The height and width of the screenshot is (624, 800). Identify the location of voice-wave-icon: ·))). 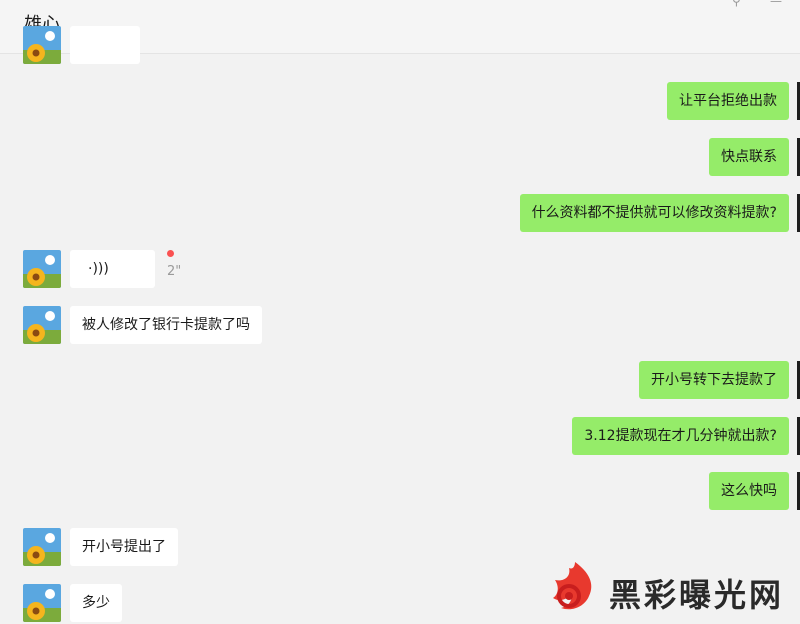
(98, 269).